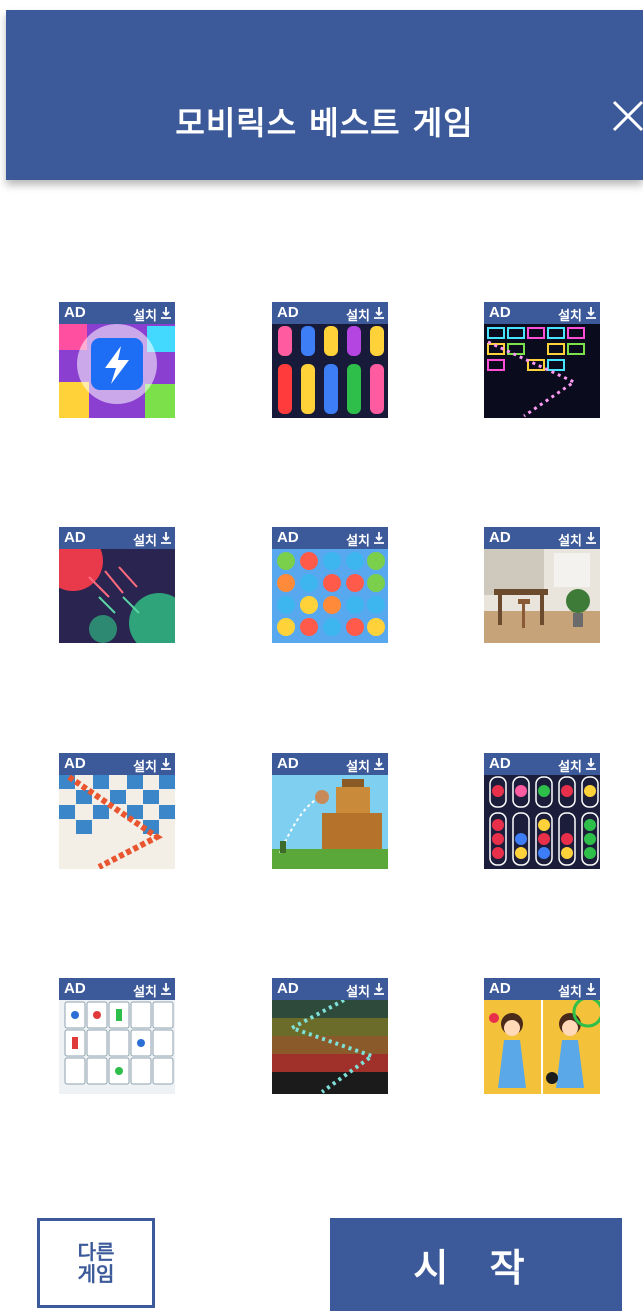  Describe the element at coordinates (117, 585) in the screenshot. I see `game-tile-4: AD 설치` at that location.